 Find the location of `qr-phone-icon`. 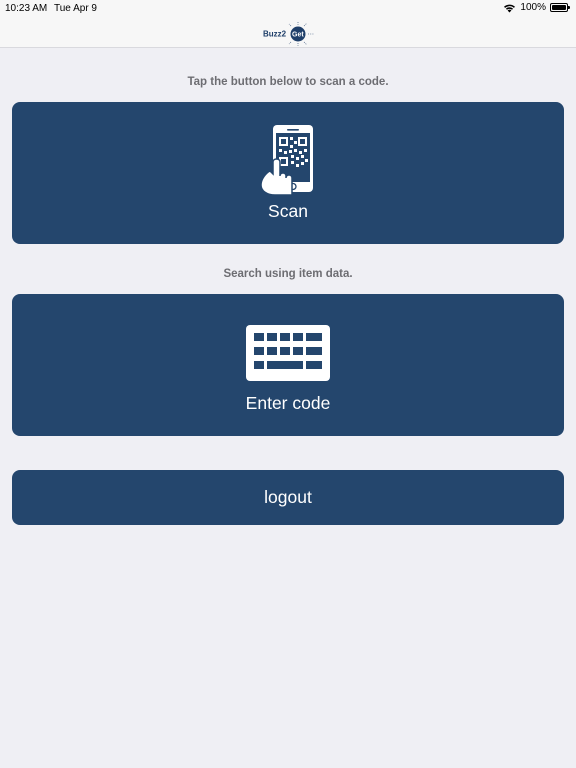

qr-phone-icon is located at coordinates (286, 160).